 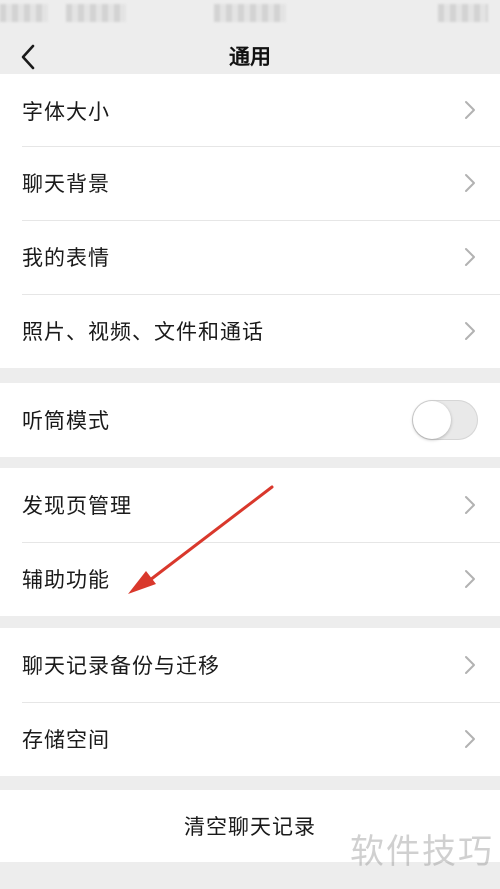 I want to click on row-label: 字体大小, so click(x=66, y=112).